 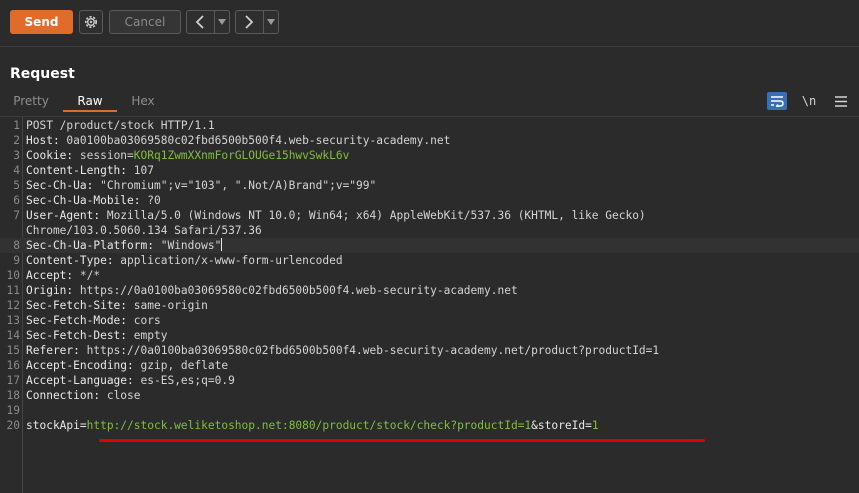 I want to click on line-number: 9, so click(x=16, y=260).